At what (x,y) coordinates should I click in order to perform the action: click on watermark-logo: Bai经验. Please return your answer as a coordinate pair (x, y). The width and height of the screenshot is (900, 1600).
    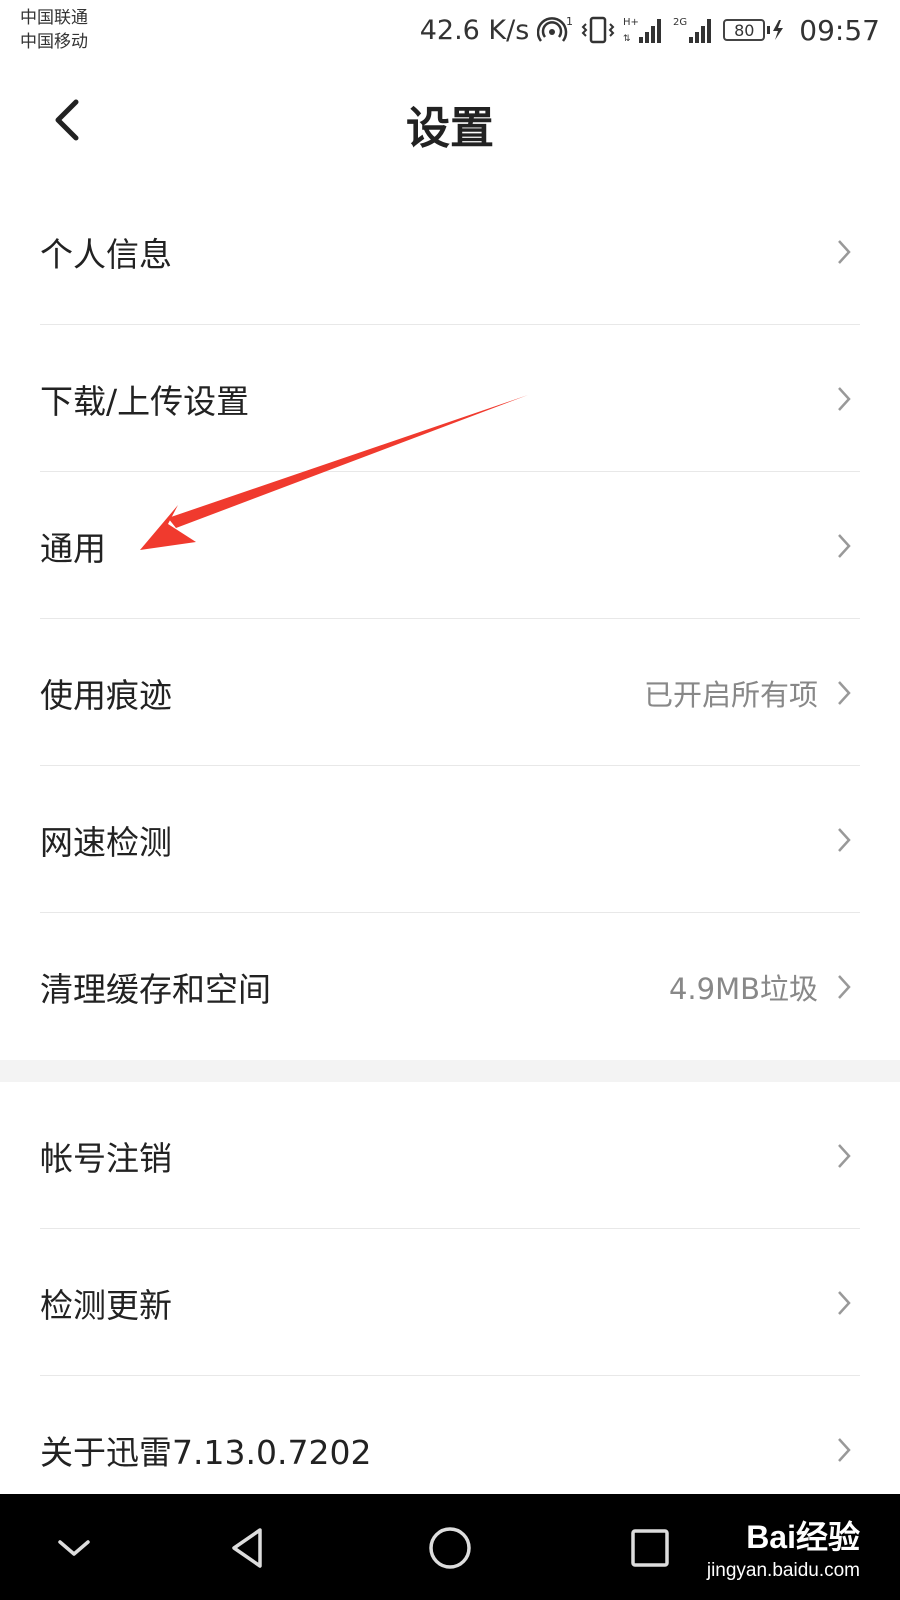
    Looking at the image, I should click on (803, 1537).